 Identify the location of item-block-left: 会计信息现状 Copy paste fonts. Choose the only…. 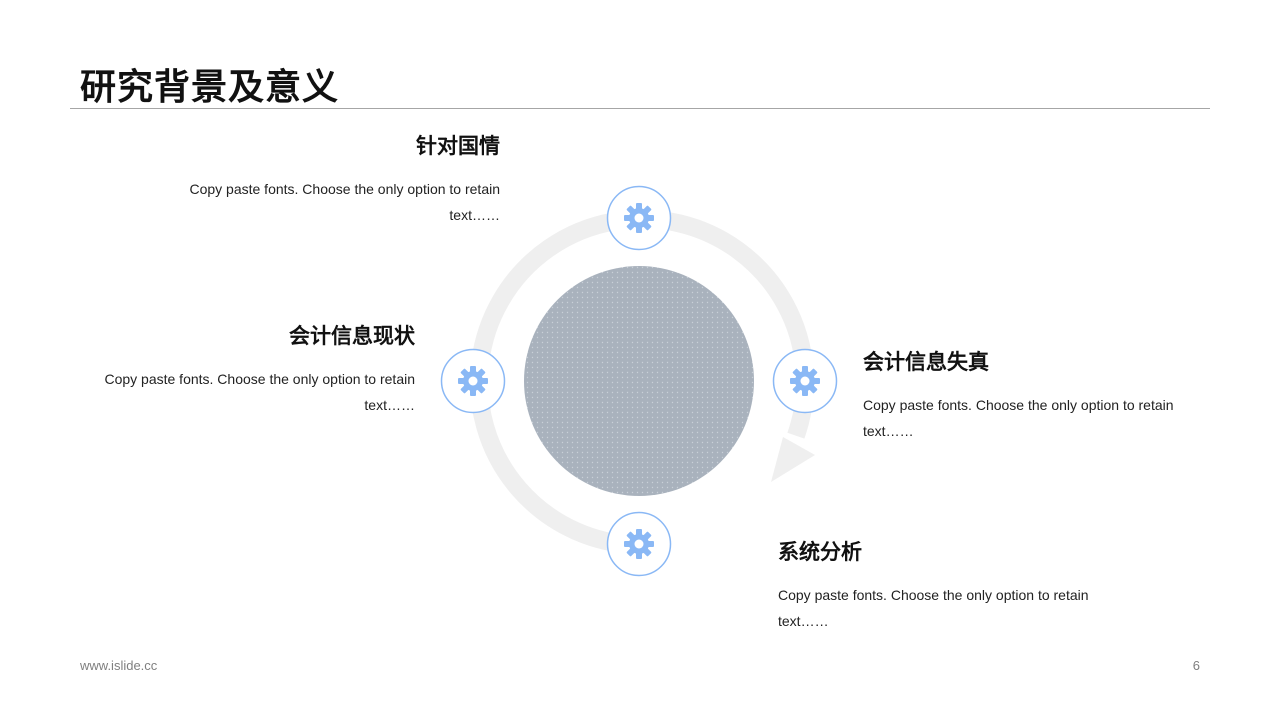
(245, 369).